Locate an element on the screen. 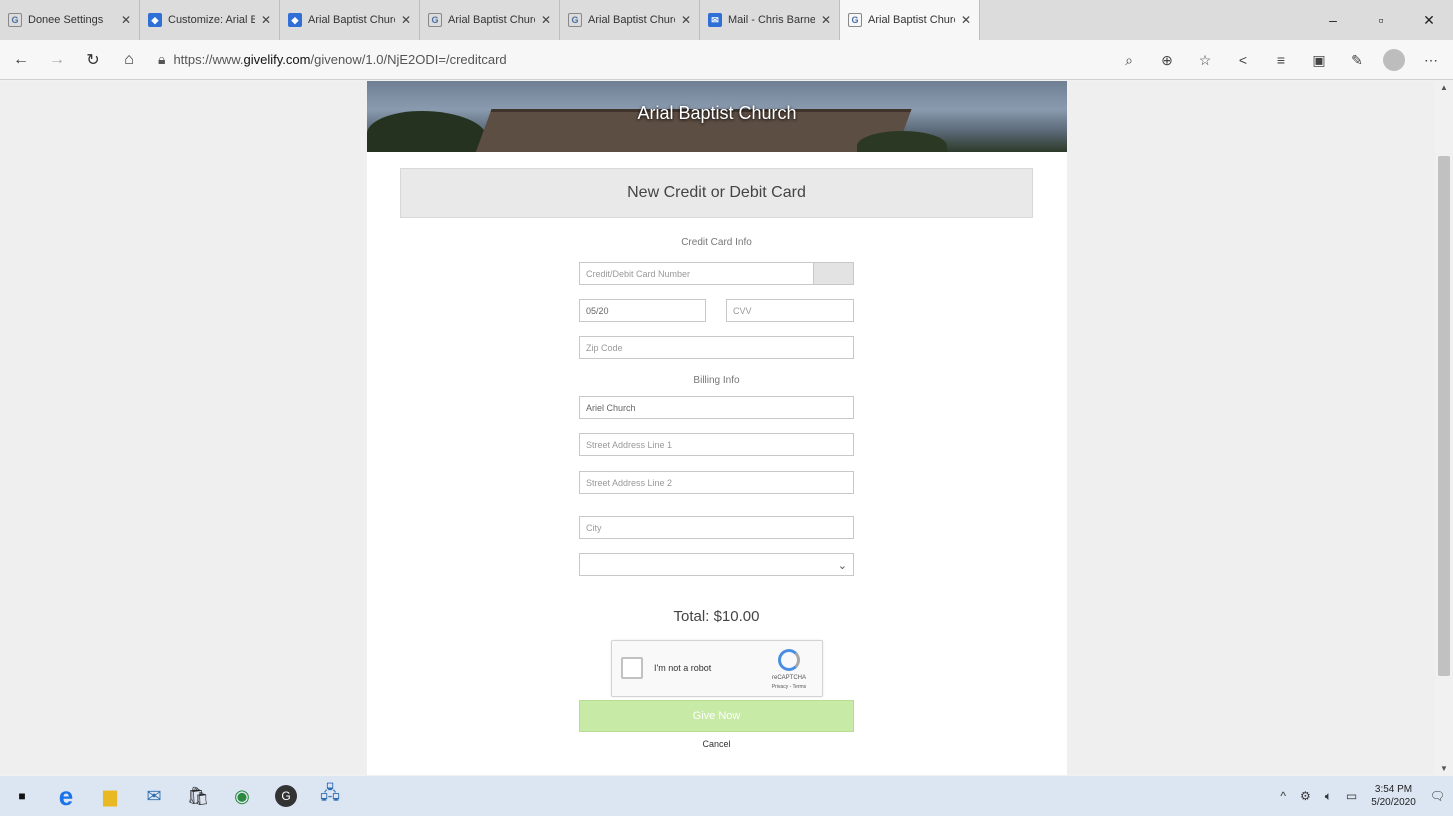 The height and width of the screenshot is (816, 1453). recaptcha-terms: Privacy - Terms is located at coordinates (789, 687).